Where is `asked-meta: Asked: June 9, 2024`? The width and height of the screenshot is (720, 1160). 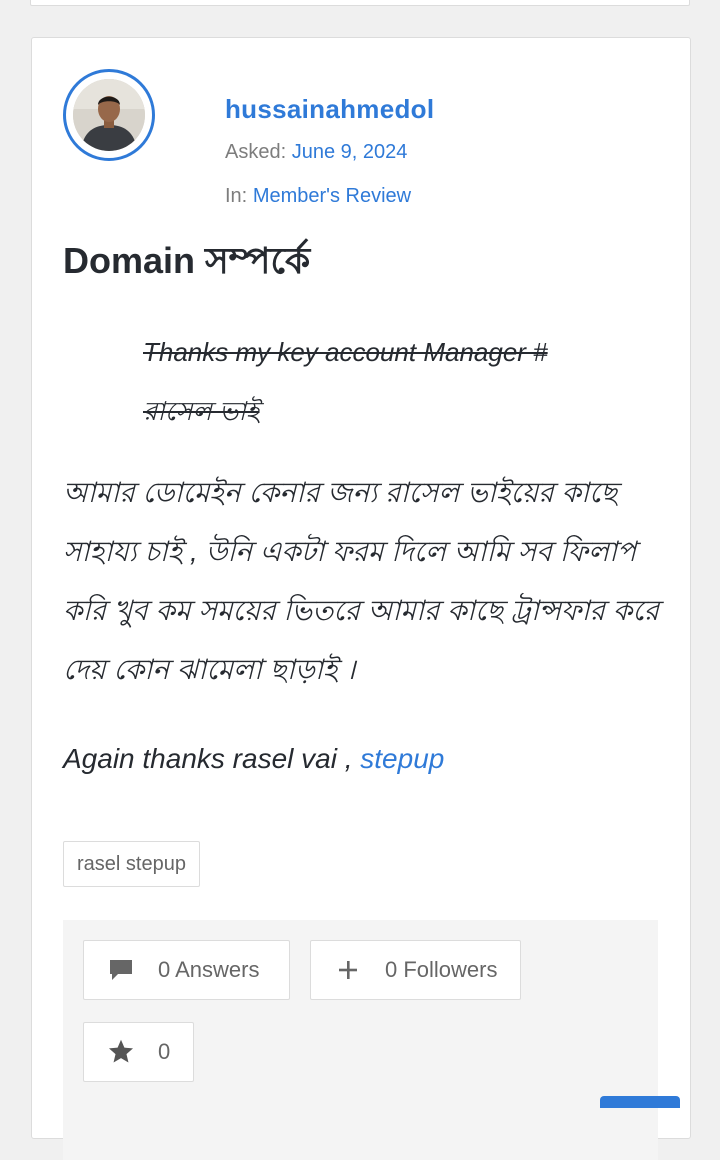 asked-meta: Asked: June 9, 2024 is located at coordinates (316, 152).